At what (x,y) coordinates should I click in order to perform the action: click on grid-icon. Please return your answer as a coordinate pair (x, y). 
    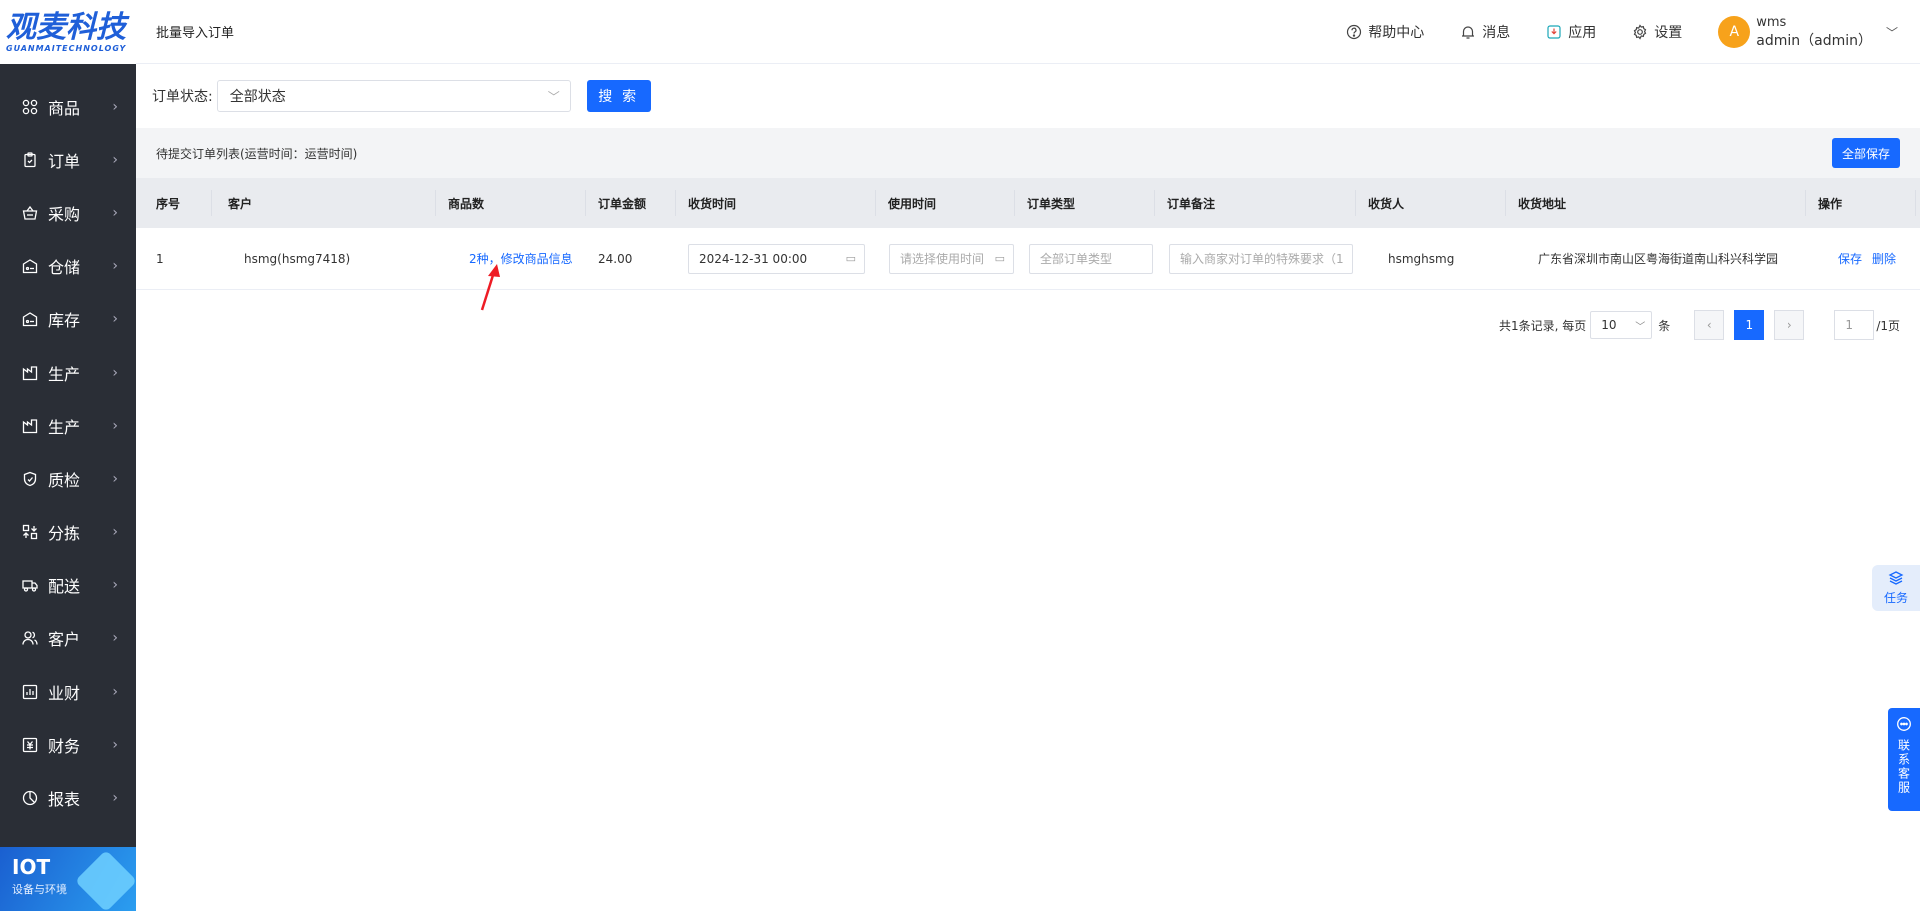
    Looking at the image, I should click on (30, 107).